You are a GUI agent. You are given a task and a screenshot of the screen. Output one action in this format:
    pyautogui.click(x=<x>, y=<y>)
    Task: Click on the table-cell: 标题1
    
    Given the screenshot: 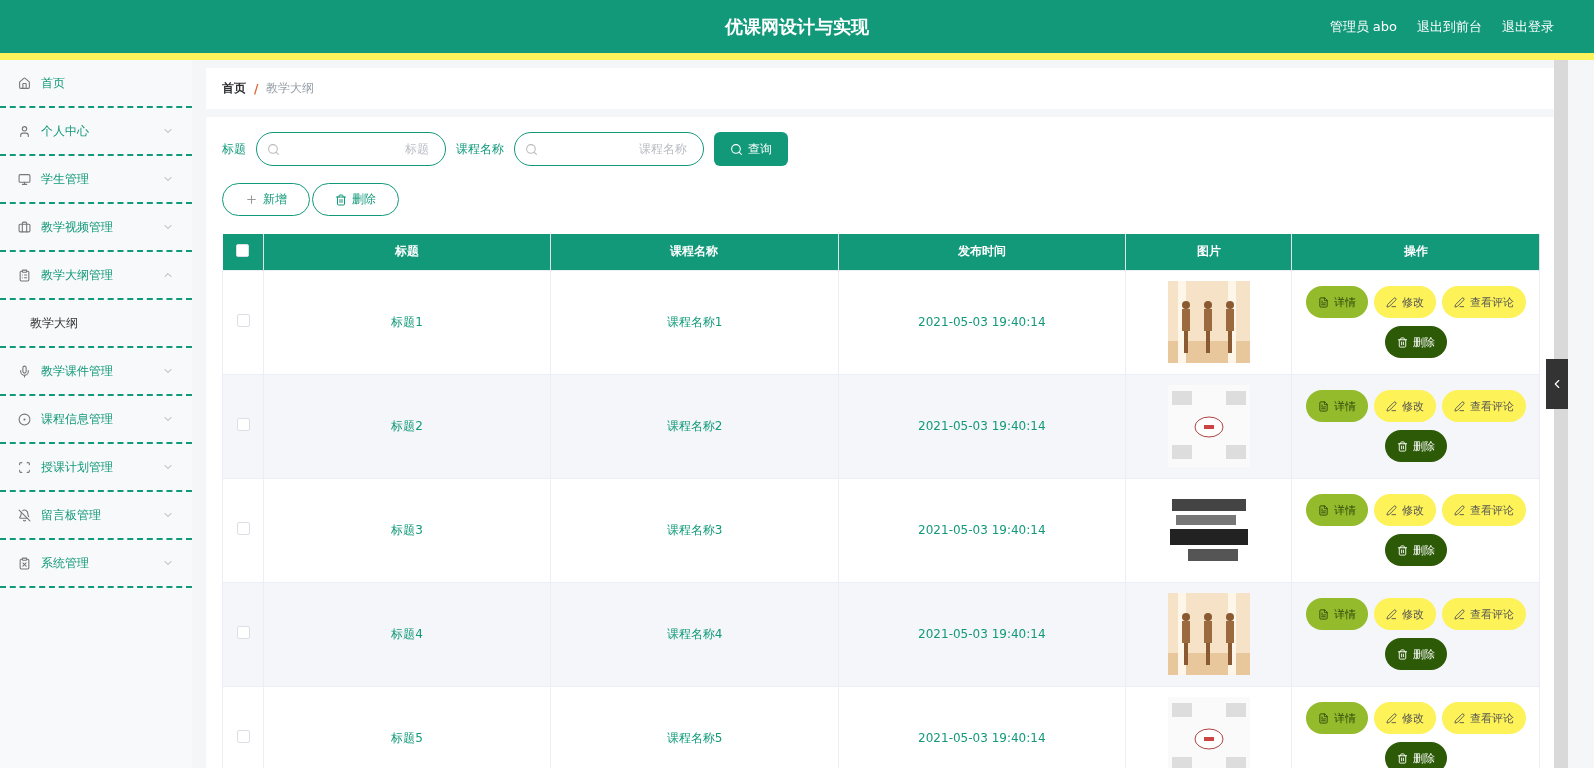 What is the action you would take?
    pyautogui.click(x=407, y=322)
    